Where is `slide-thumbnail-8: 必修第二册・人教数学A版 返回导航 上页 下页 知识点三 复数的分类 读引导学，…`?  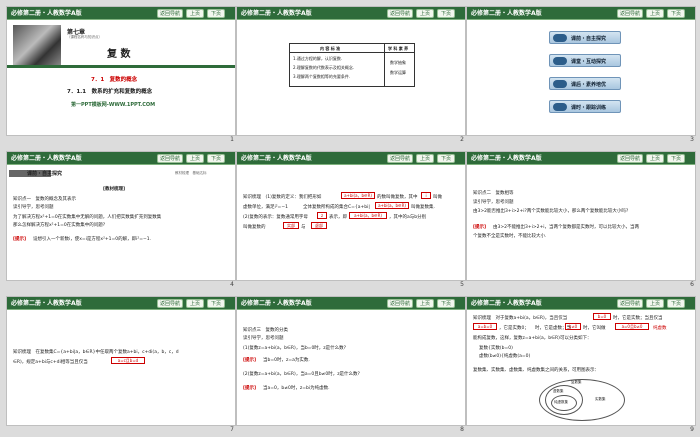 slide-thumbnail-8: 必修第二册・人教数学A版 返回导航 上页 下页 知识点三 复数的分类 读引导学，… is located at coordinates (351, 365).